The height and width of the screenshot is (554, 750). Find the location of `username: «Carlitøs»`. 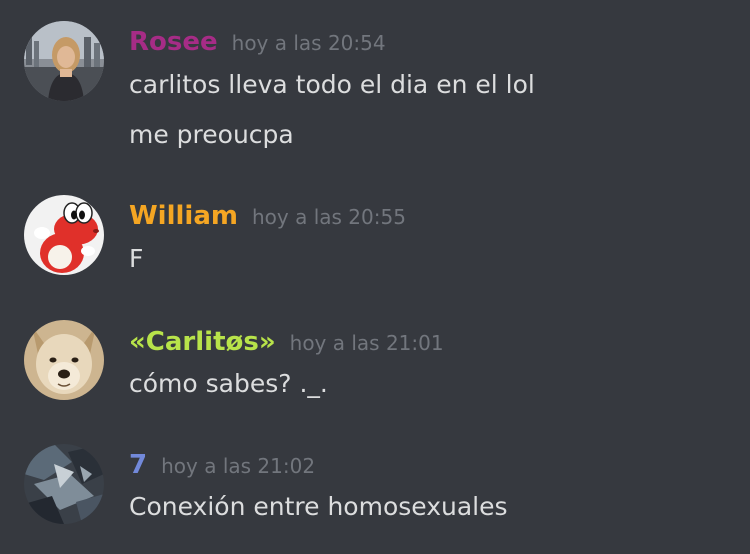

username: «Carlitøs» is located at coordinates (202, 342).